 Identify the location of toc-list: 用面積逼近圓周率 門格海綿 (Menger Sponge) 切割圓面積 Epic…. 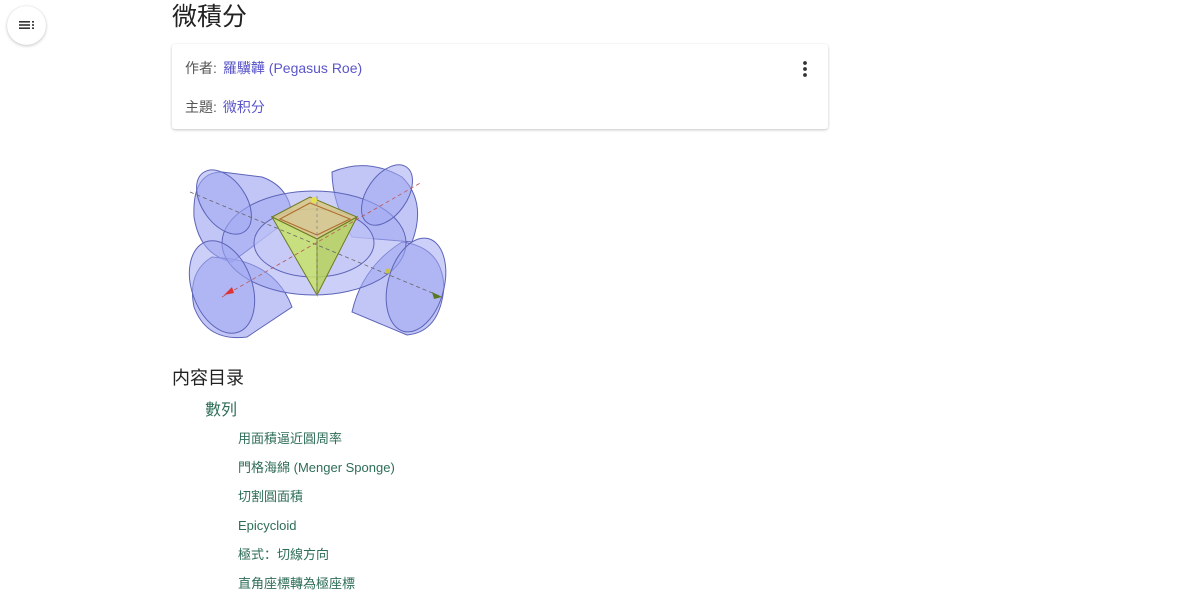
(533, 515).